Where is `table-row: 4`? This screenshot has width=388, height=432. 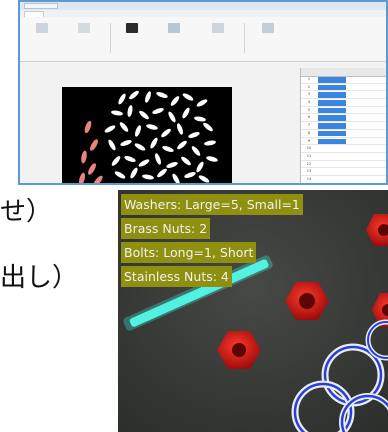
table-row: 4 is located at coordinates (343, 103).